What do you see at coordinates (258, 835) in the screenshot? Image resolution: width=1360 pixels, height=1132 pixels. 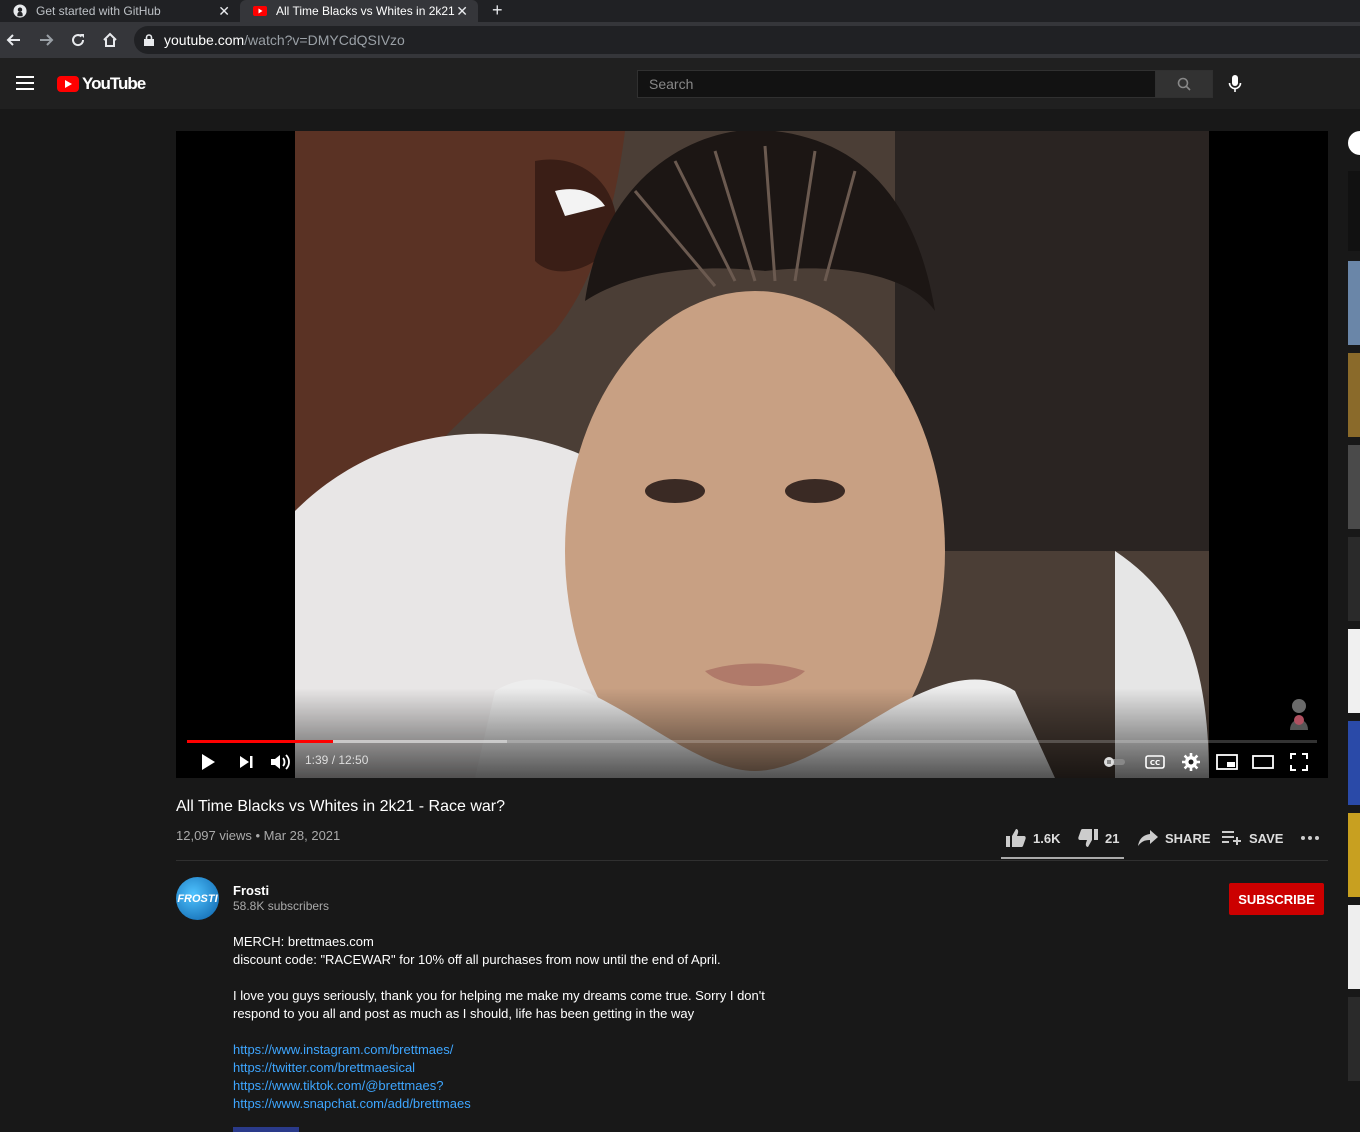 I see `video-meta: 12,097 views • Mar 28, 2021` at bounding box center [258, 835].